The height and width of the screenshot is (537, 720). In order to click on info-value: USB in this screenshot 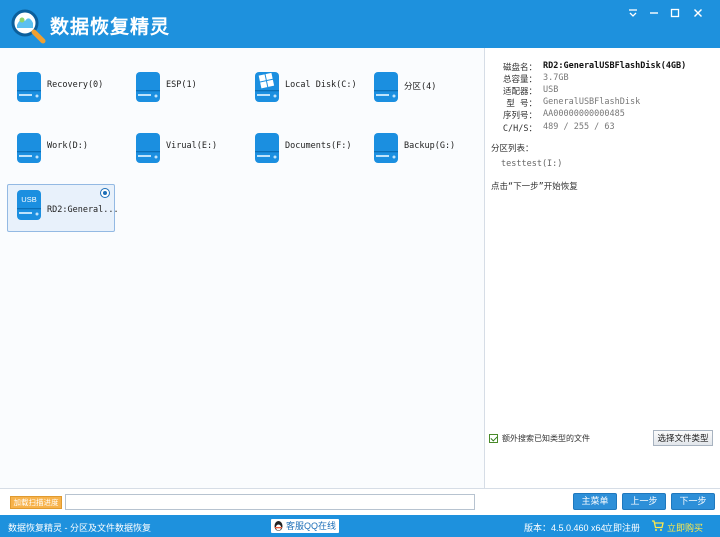, I will do `click(551, 90)`.